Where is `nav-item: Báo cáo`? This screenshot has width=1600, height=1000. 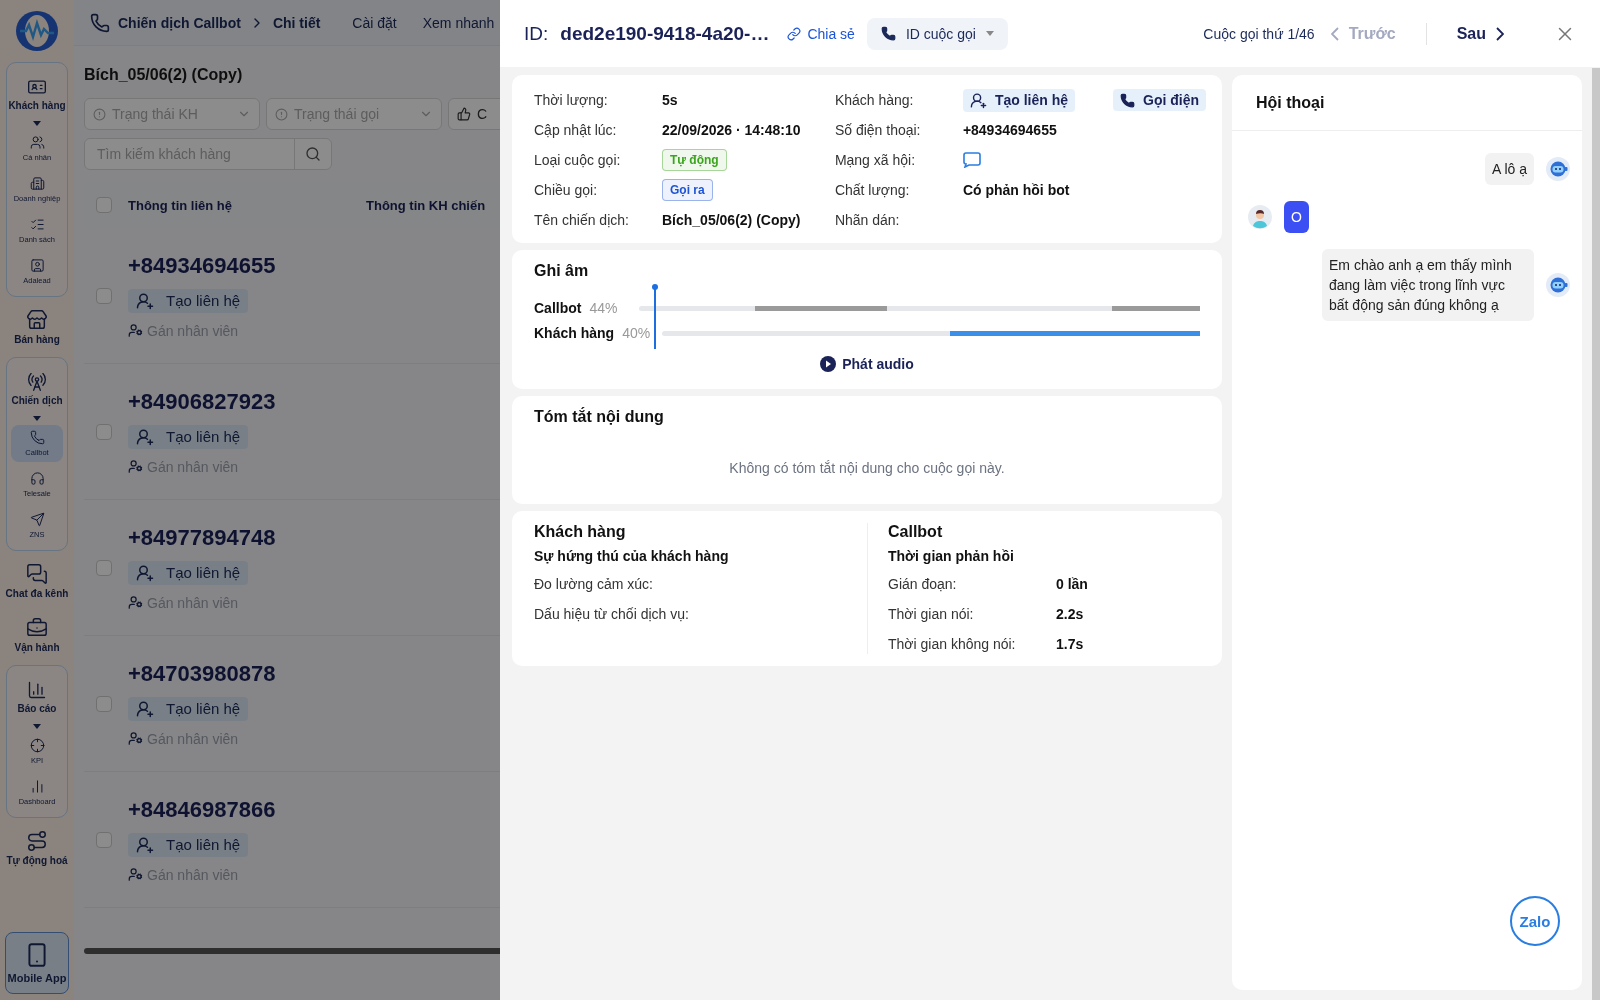 nav-item: Báo cáo is located at coordinates (37, 697).